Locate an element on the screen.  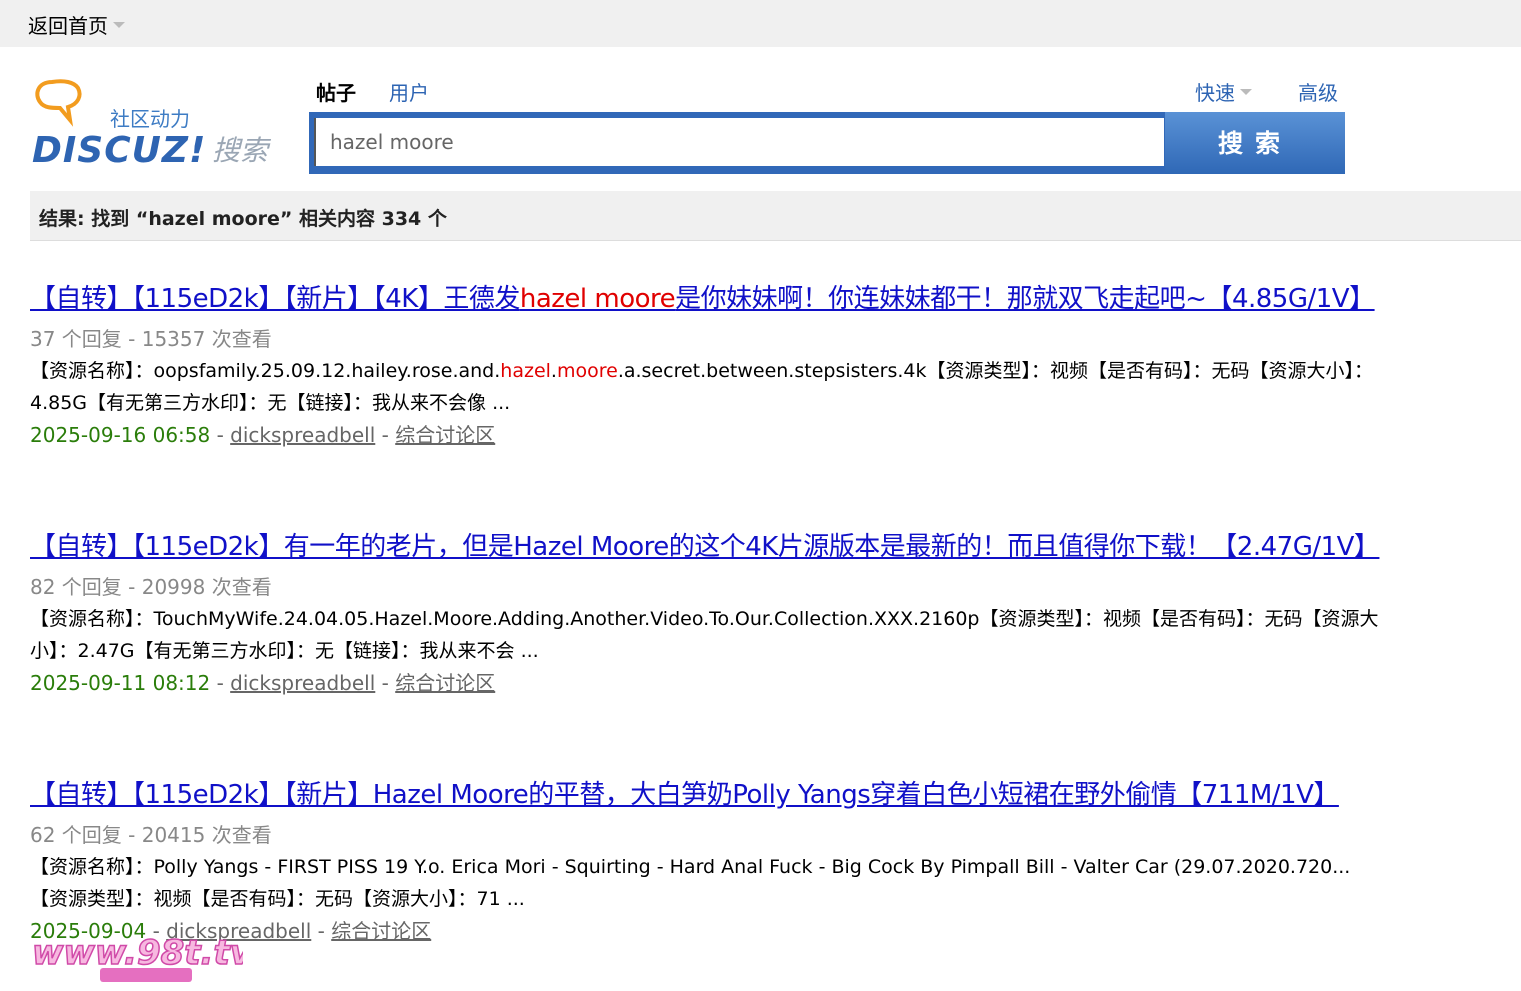
logo-subtitle: 社区动力 is located at coordinates (150, 119).